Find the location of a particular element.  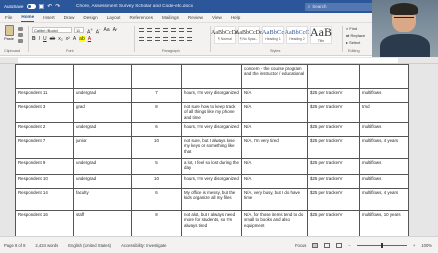

borders-icon is located at coordinates (189, 39).